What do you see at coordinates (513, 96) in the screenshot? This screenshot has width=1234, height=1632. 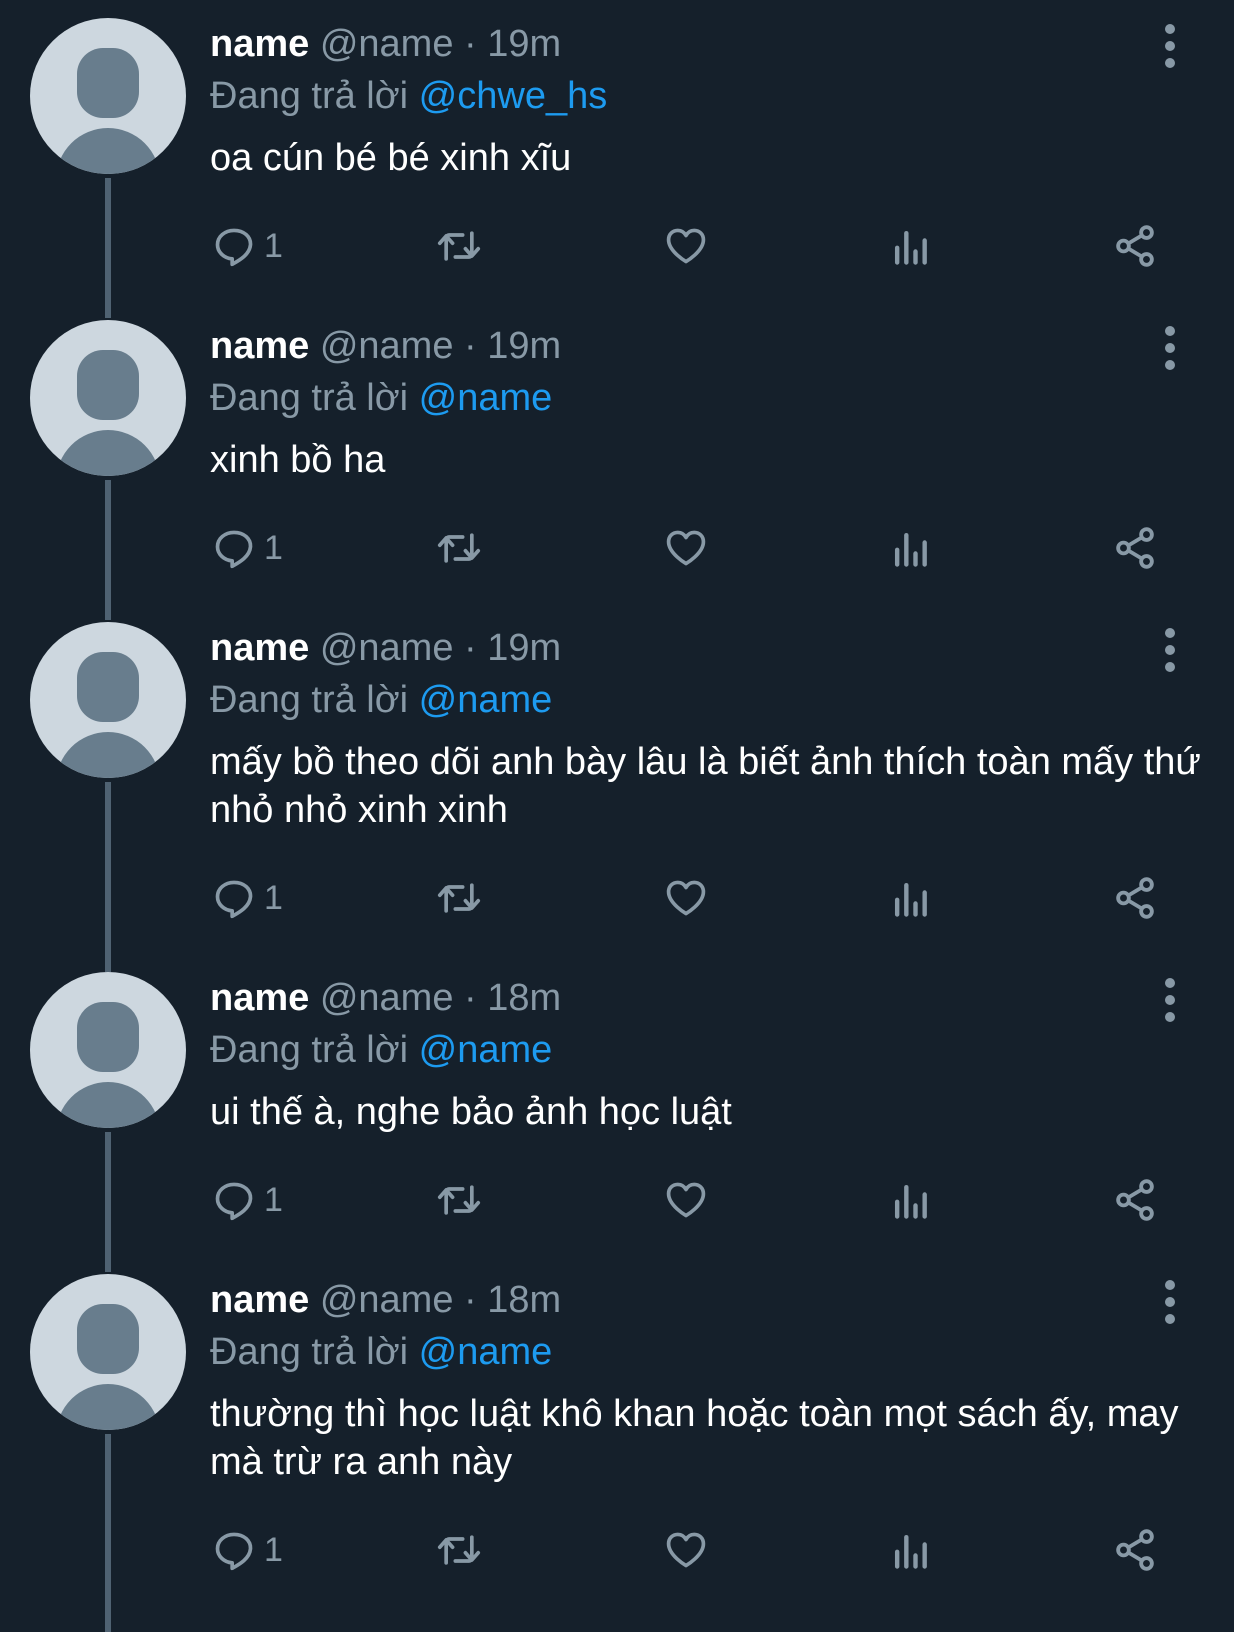 I see `replying-to-handle: @chwe_hs` at bounding box center [513, 96].